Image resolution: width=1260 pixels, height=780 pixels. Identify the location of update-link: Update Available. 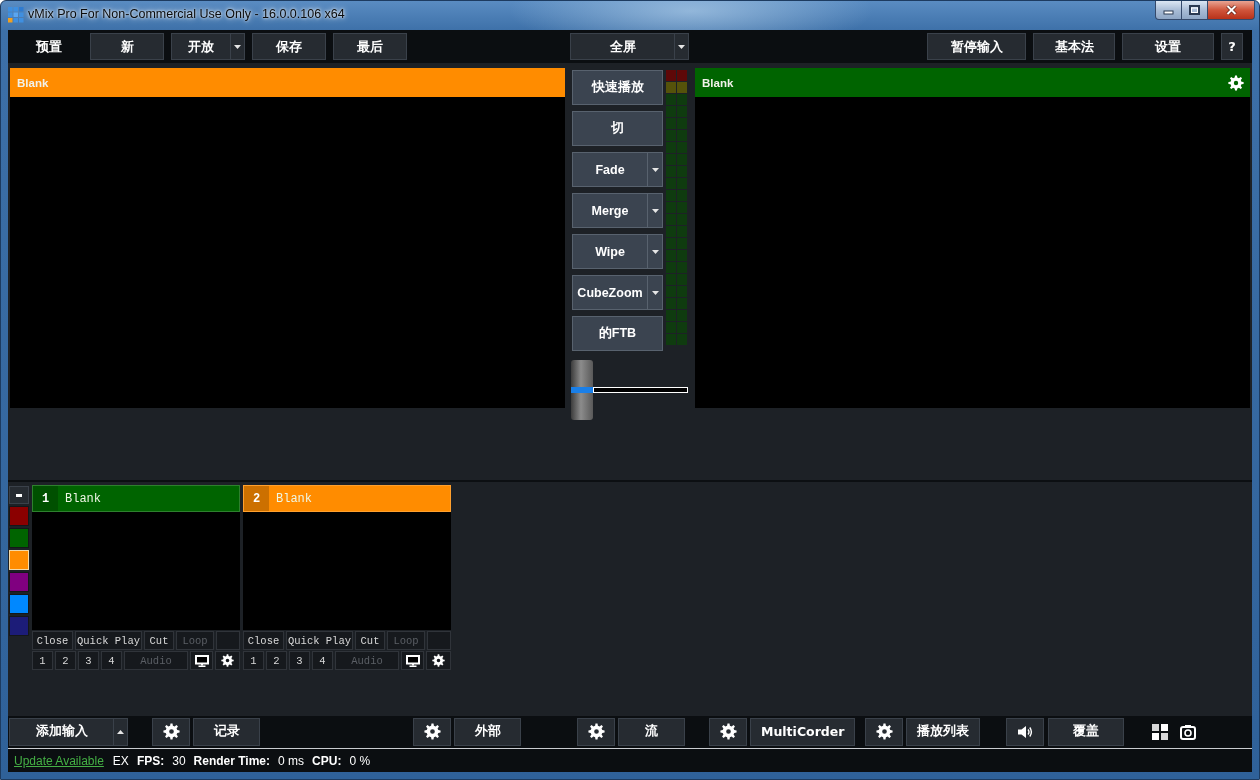
(59, 760).